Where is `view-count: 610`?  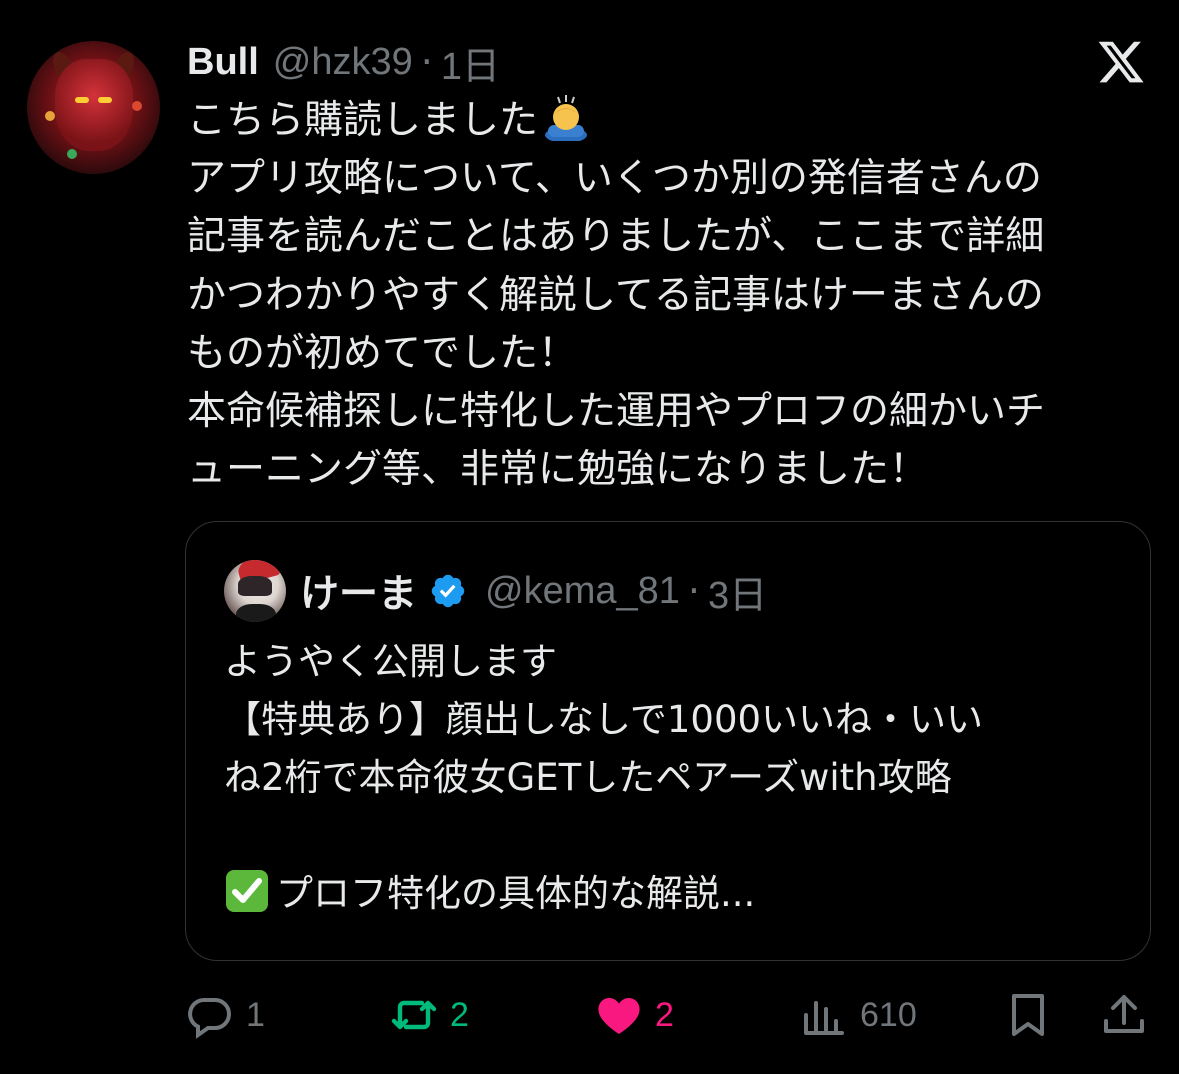 view-count: 610 is located at coordinates (888, 1014).